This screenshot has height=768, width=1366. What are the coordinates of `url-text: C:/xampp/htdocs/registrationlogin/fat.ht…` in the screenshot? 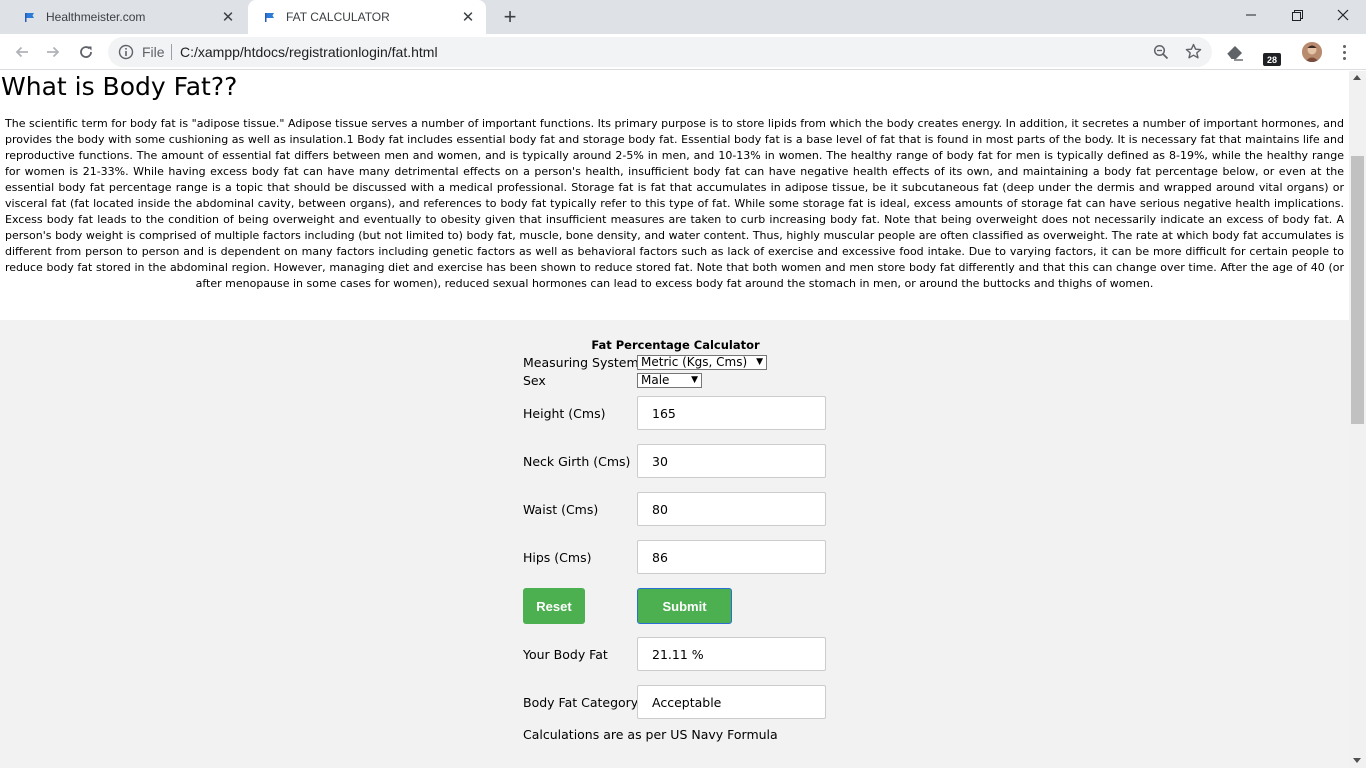 It's located at (309, 52).